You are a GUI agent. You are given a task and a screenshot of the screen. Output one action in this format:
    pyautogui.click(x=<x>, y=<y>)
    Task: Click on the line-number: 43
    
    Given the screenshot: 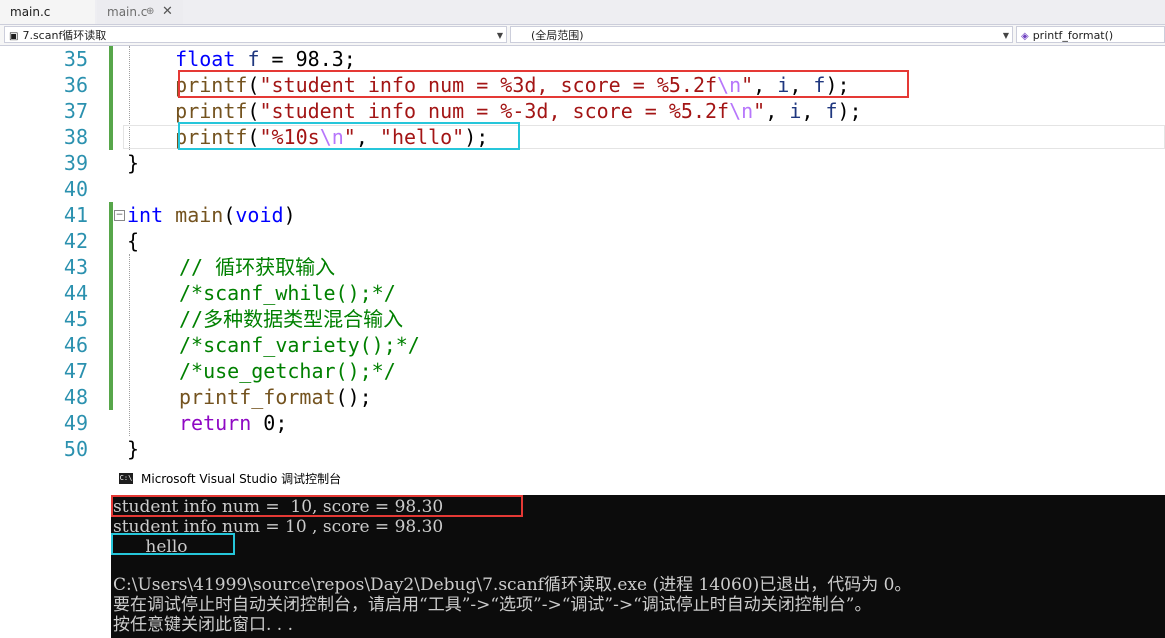 What is the action you would take?
    pyautogui.click(x=75, y=267)
    